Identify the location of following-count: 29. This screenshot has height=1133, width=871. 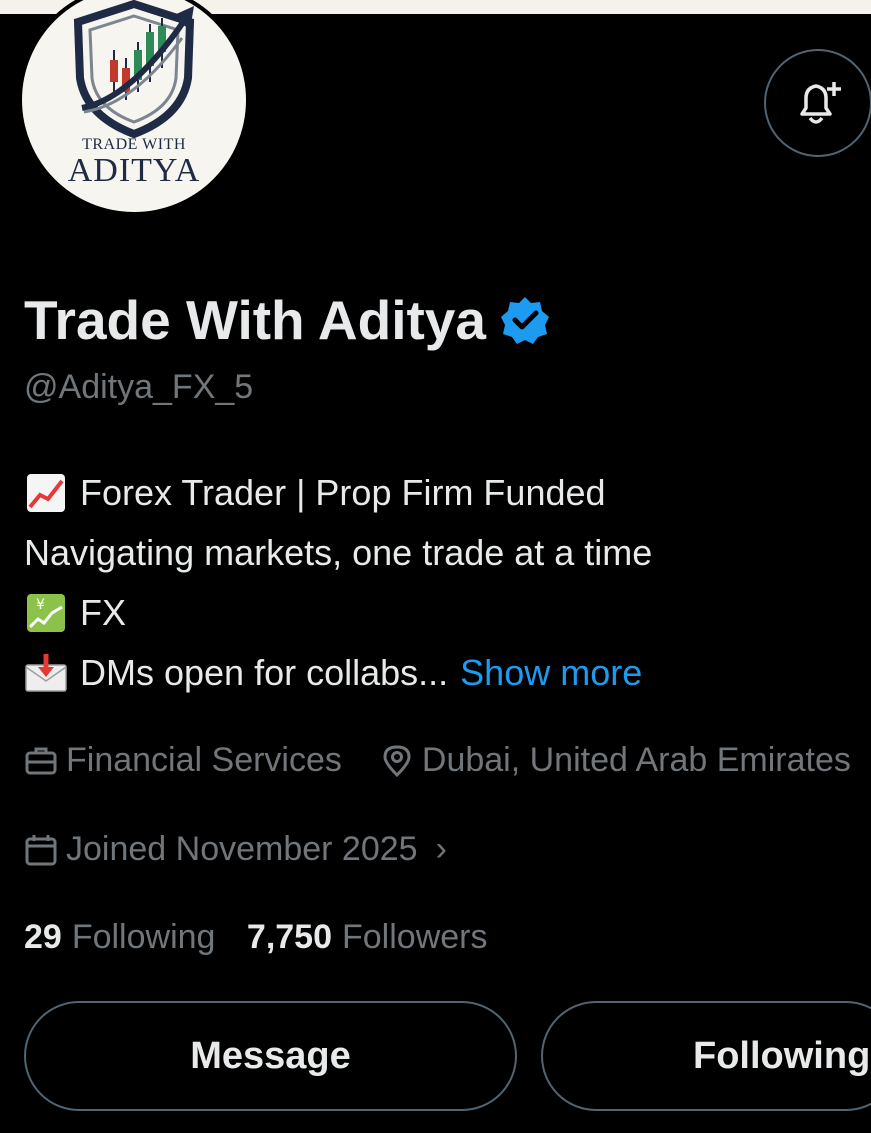
(43, 937).